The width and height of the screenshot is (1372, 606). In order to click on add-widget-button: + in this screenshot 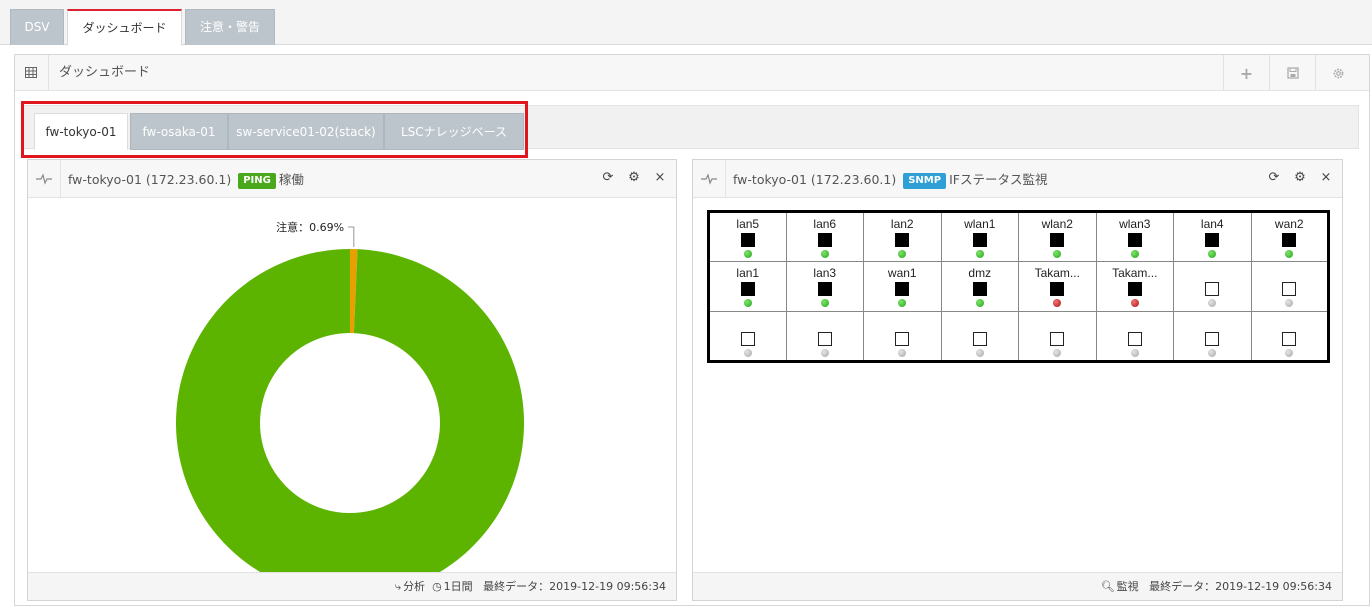, I will do `click(1246, 73)`.